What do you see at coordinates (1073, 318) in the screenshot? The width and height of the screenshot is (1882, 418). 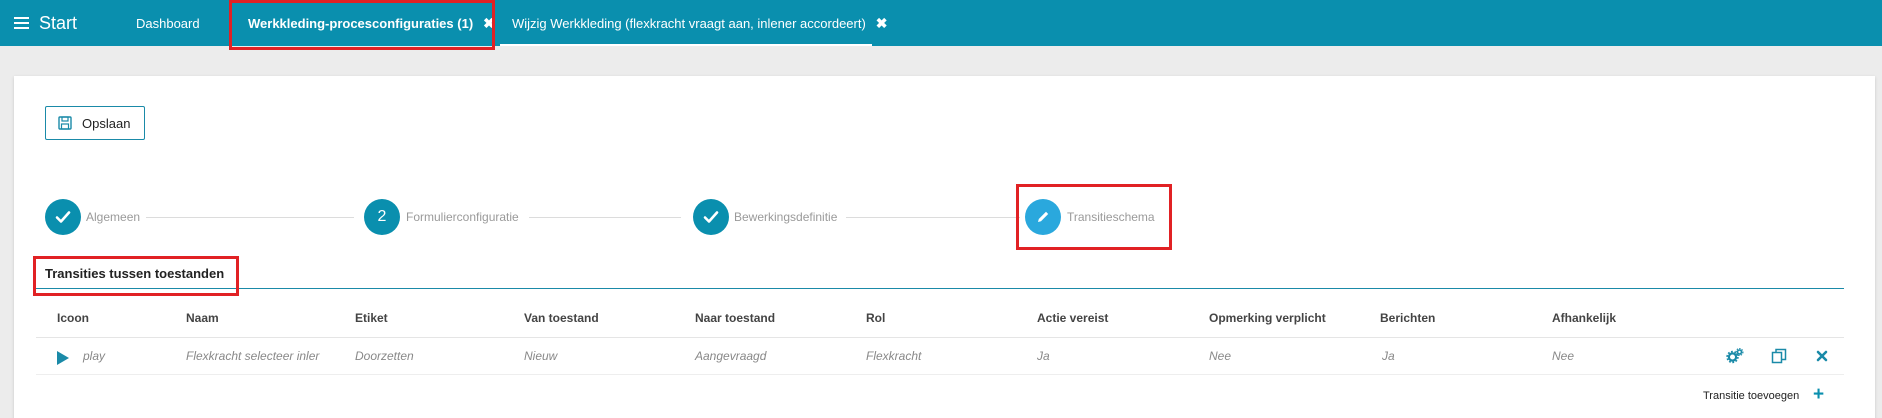 I see `column-header-actie-vereist: Actie vereist` at bounding box center [1073, 318].